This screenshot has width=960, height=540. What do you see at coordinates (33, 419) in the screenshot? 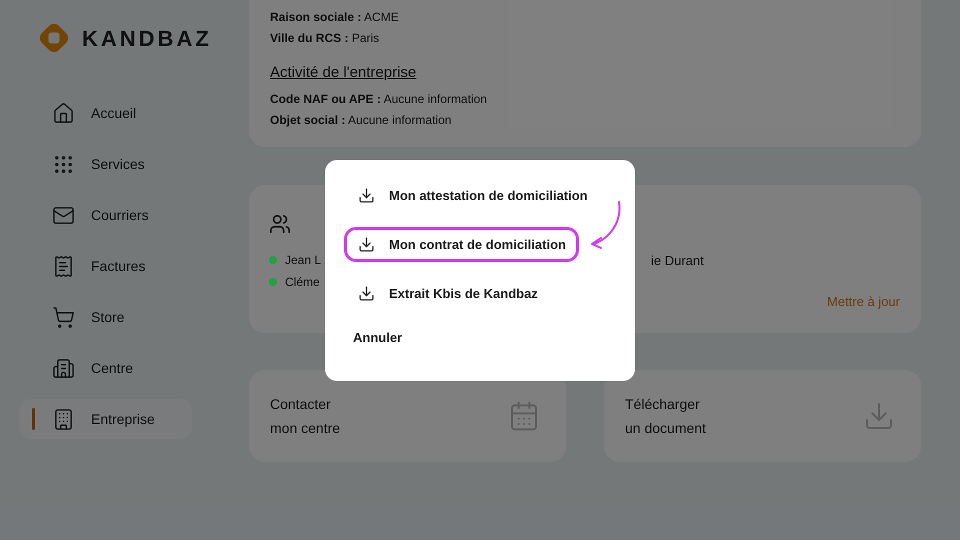
I see `active-indicator` at bounding box center [33, 419].